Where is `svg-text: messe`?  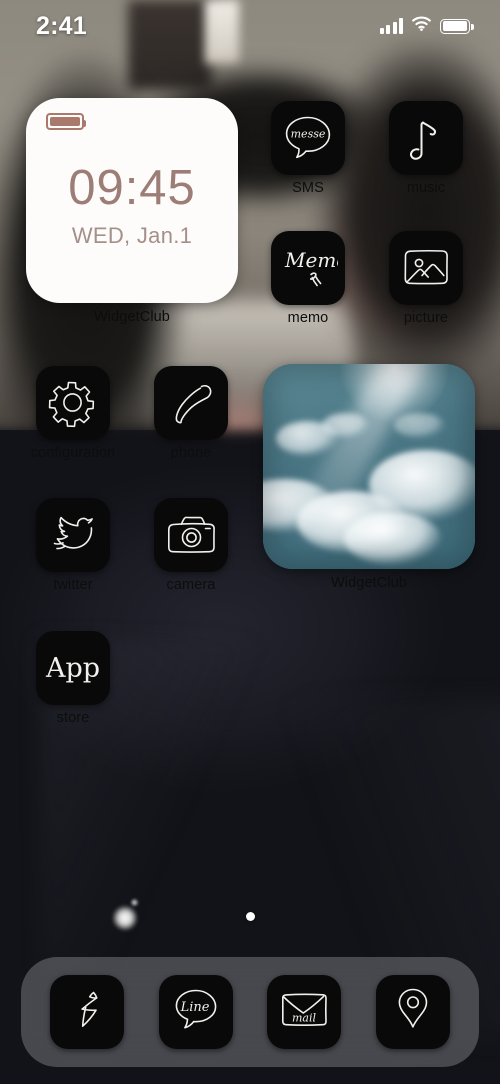 svg-text: messe is located at coordinates (308, 134).